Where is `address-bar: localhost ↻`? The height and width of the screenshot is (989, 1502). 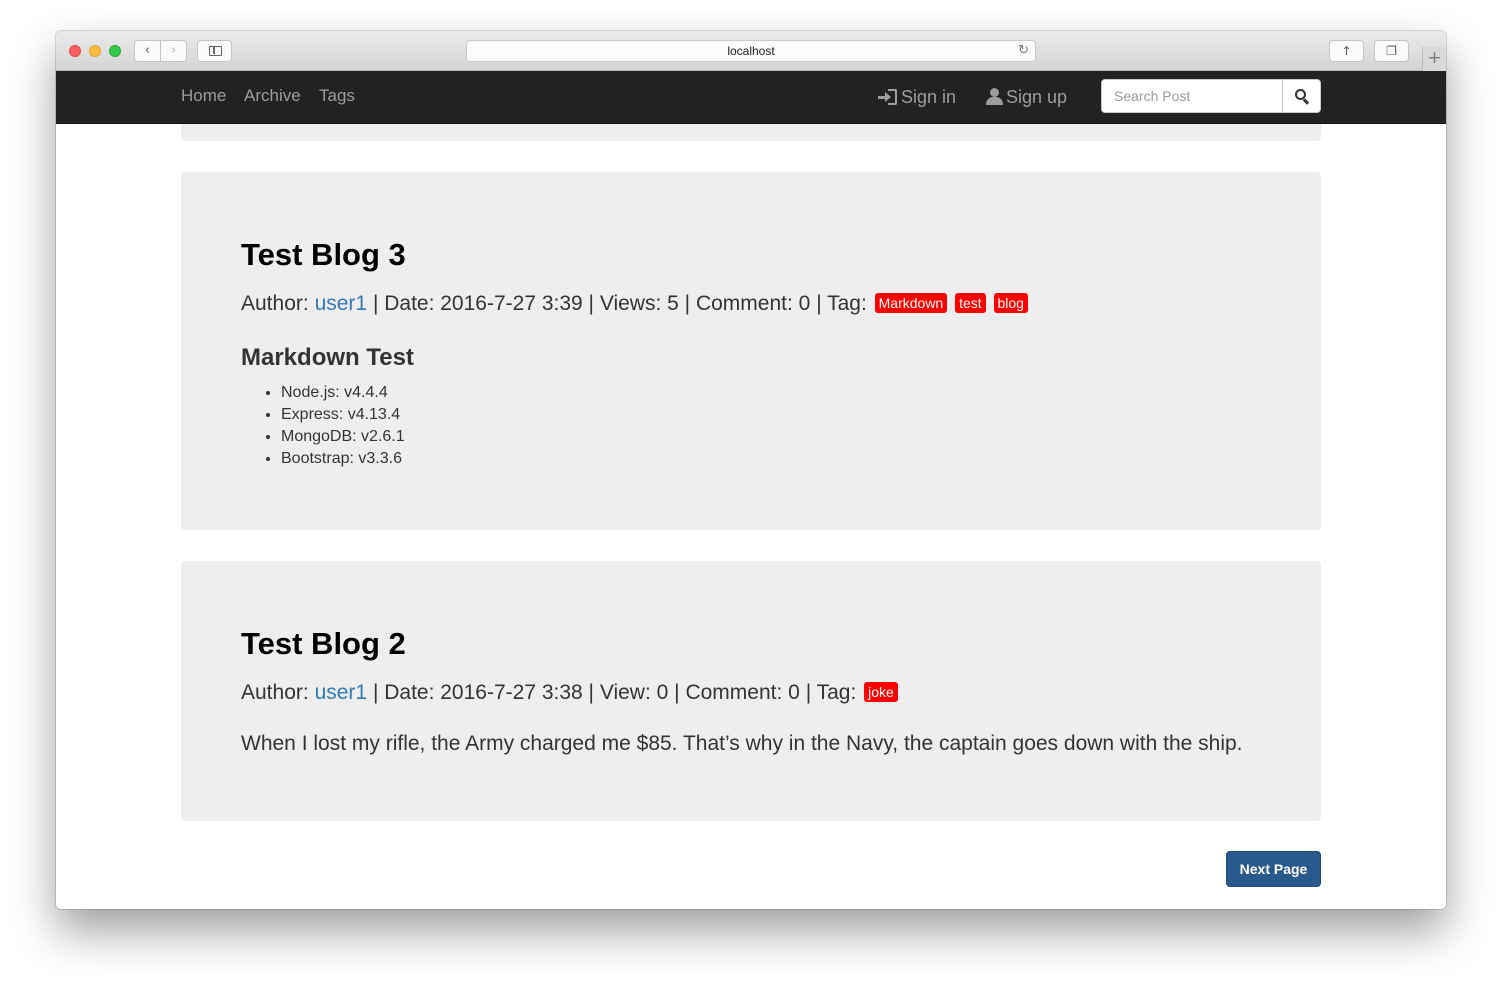
address-bar: localhost ↻ is located at coordinates (751, 51).